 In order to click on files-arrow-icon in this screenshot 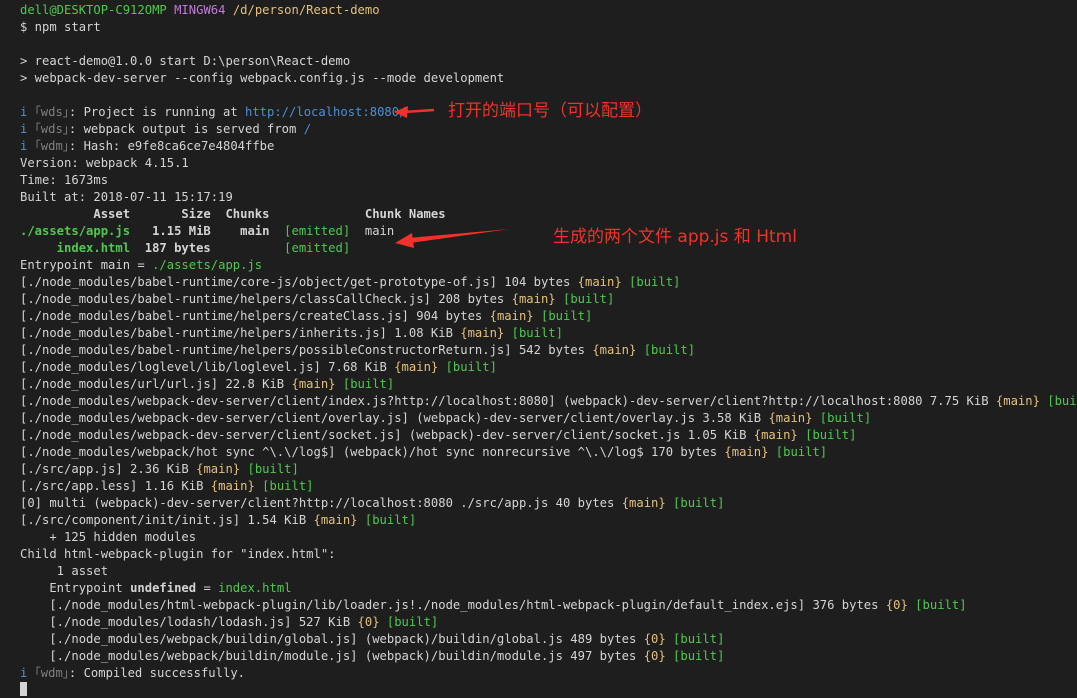, I will do `click(452, 238)`.